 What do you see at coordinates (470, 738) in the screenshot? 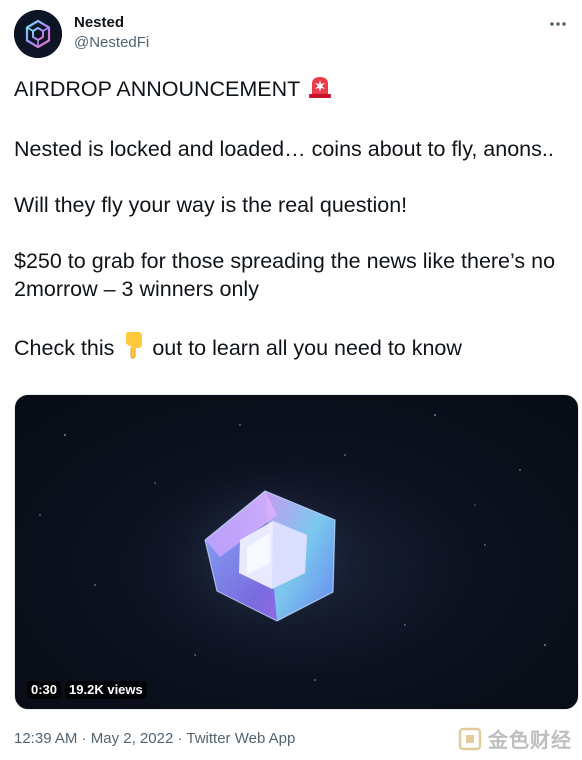
I see `jinse-logo-icon` at bounding box center [470, 738].